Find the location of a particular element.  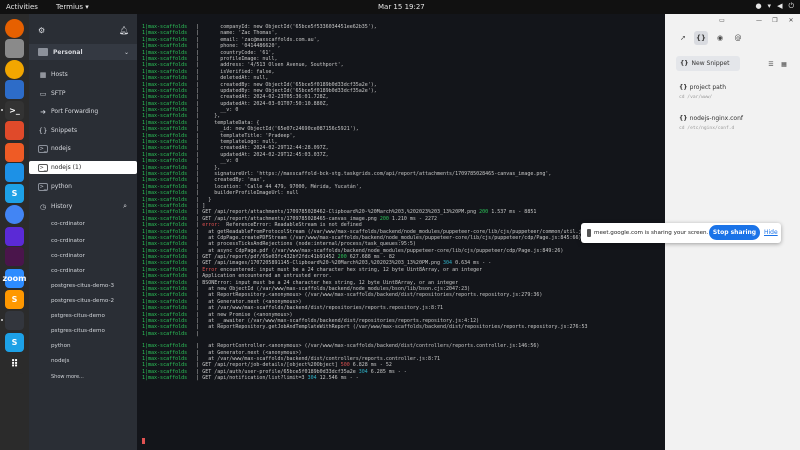

snippet-item: {} project path cd /var/www/ is located at coordinates (702, 92).